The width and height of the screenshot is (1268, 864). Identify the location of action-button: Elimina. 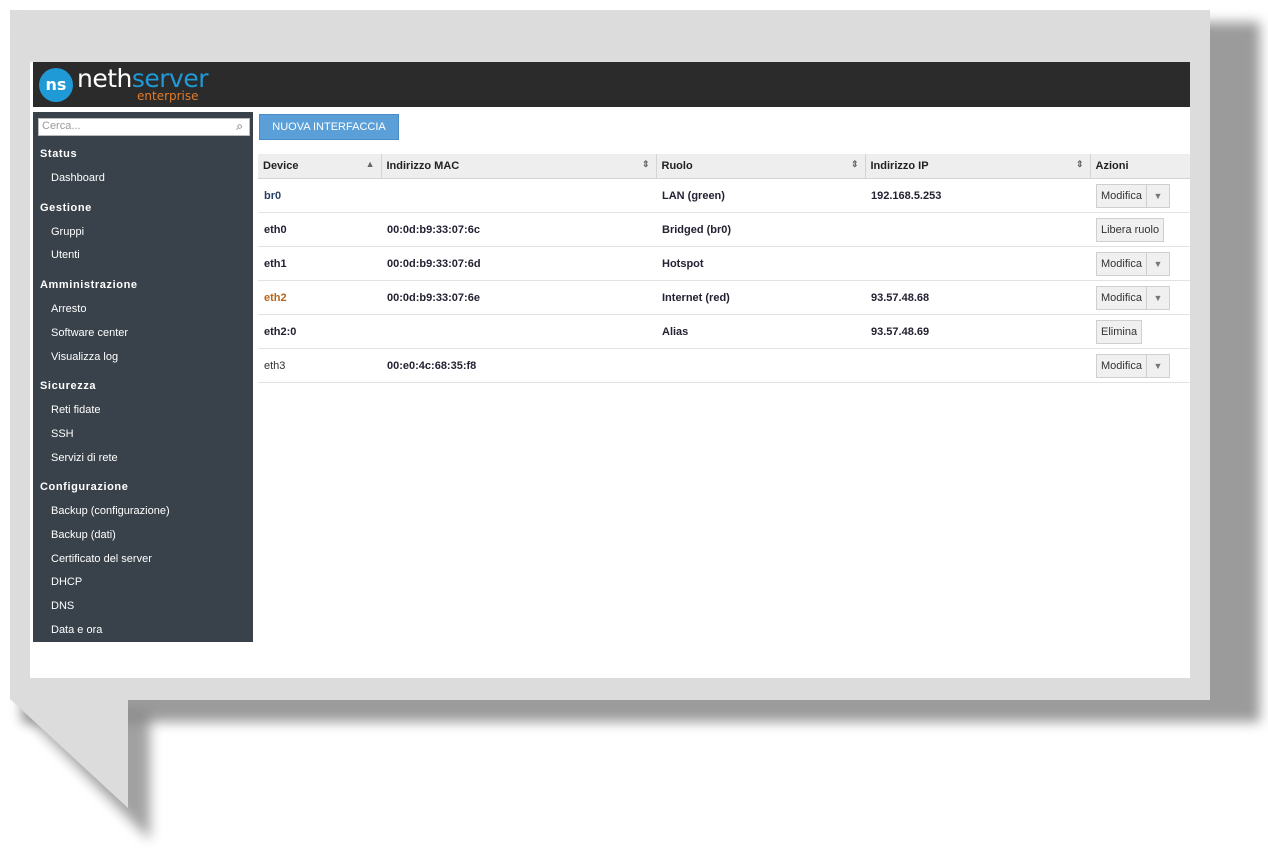
(1119, 331).